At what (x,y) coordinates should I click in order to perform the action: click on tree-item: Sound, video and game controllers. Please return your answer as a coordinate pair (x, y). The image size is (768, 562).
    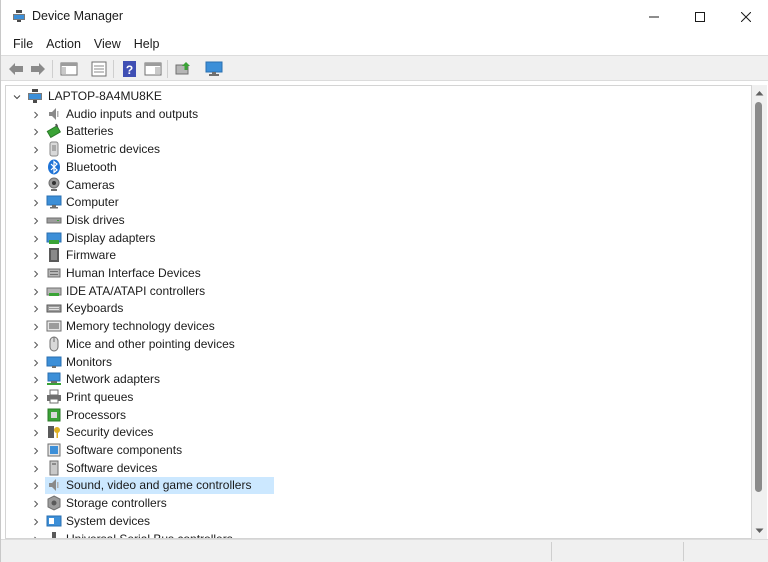
    Looking at the image, I should click on (376, 486).